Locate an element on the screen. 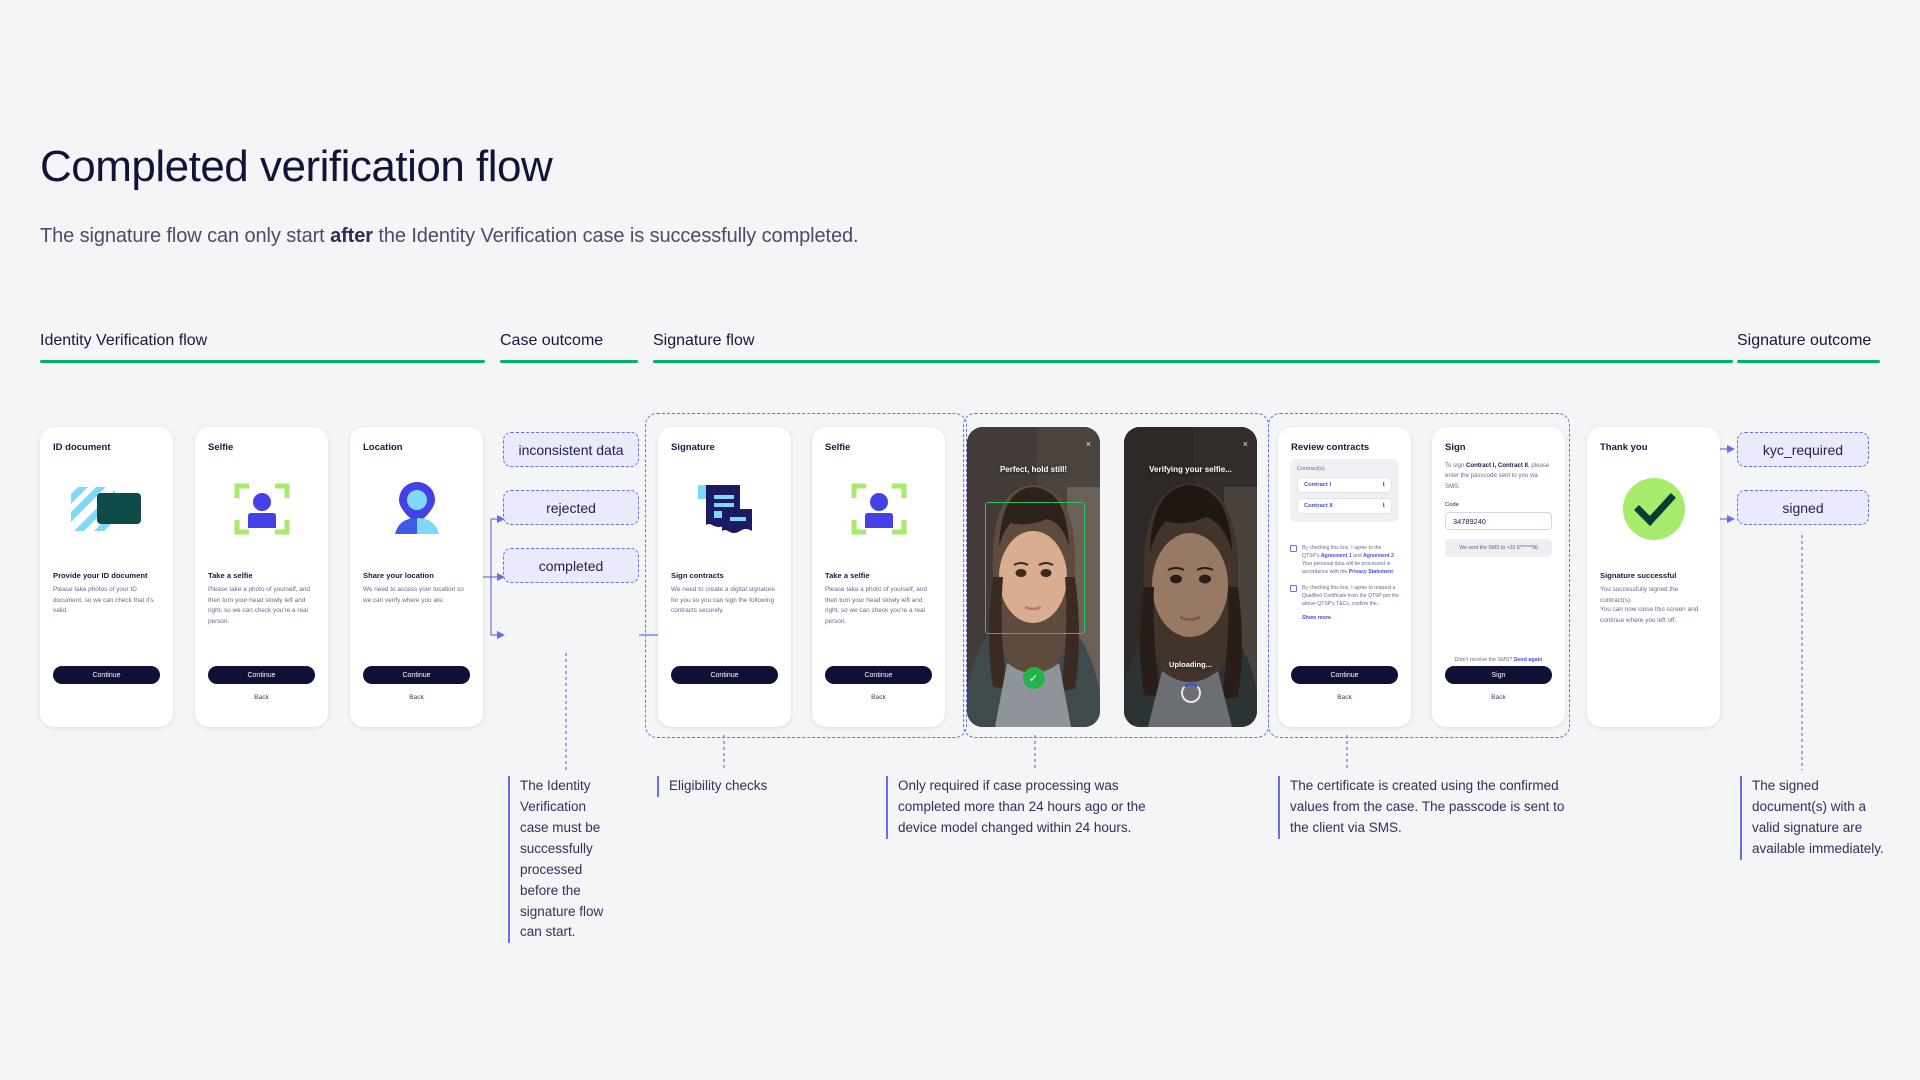 Image resolution: width=1920 pixels, height=1080 pixels. case-outcome-inconsistent-data: inconsistent data is located at coordinates (571, 449).